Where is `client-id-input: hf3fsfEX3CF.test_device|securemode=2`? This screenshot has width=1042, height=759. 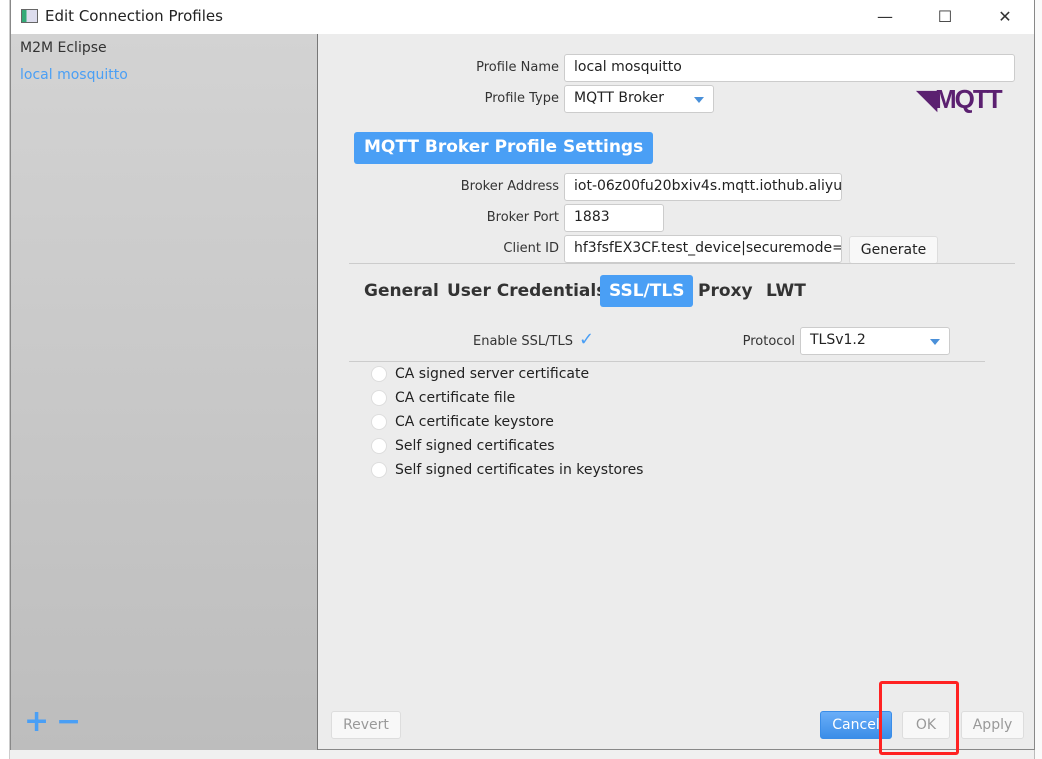 client-id-input: hf3fsfEX3CF.test_device|securemode=2 is located at coordinates (703, 249).